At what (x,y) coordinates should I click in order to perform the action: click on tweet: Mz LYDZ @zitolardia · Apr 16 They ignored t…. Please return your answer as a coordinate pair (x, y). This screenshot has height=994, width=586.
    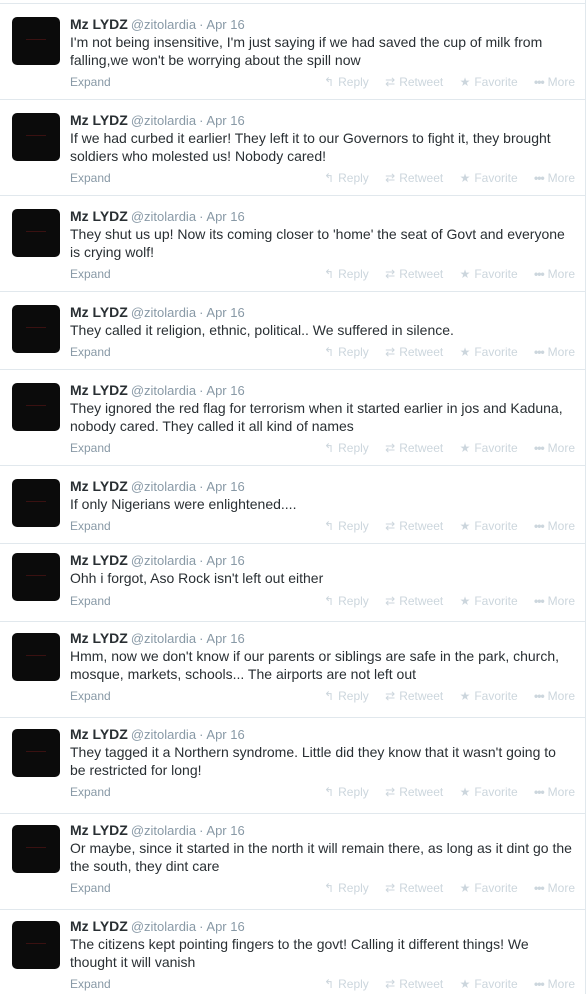
    Looking at the image, I should click on (292, 417).